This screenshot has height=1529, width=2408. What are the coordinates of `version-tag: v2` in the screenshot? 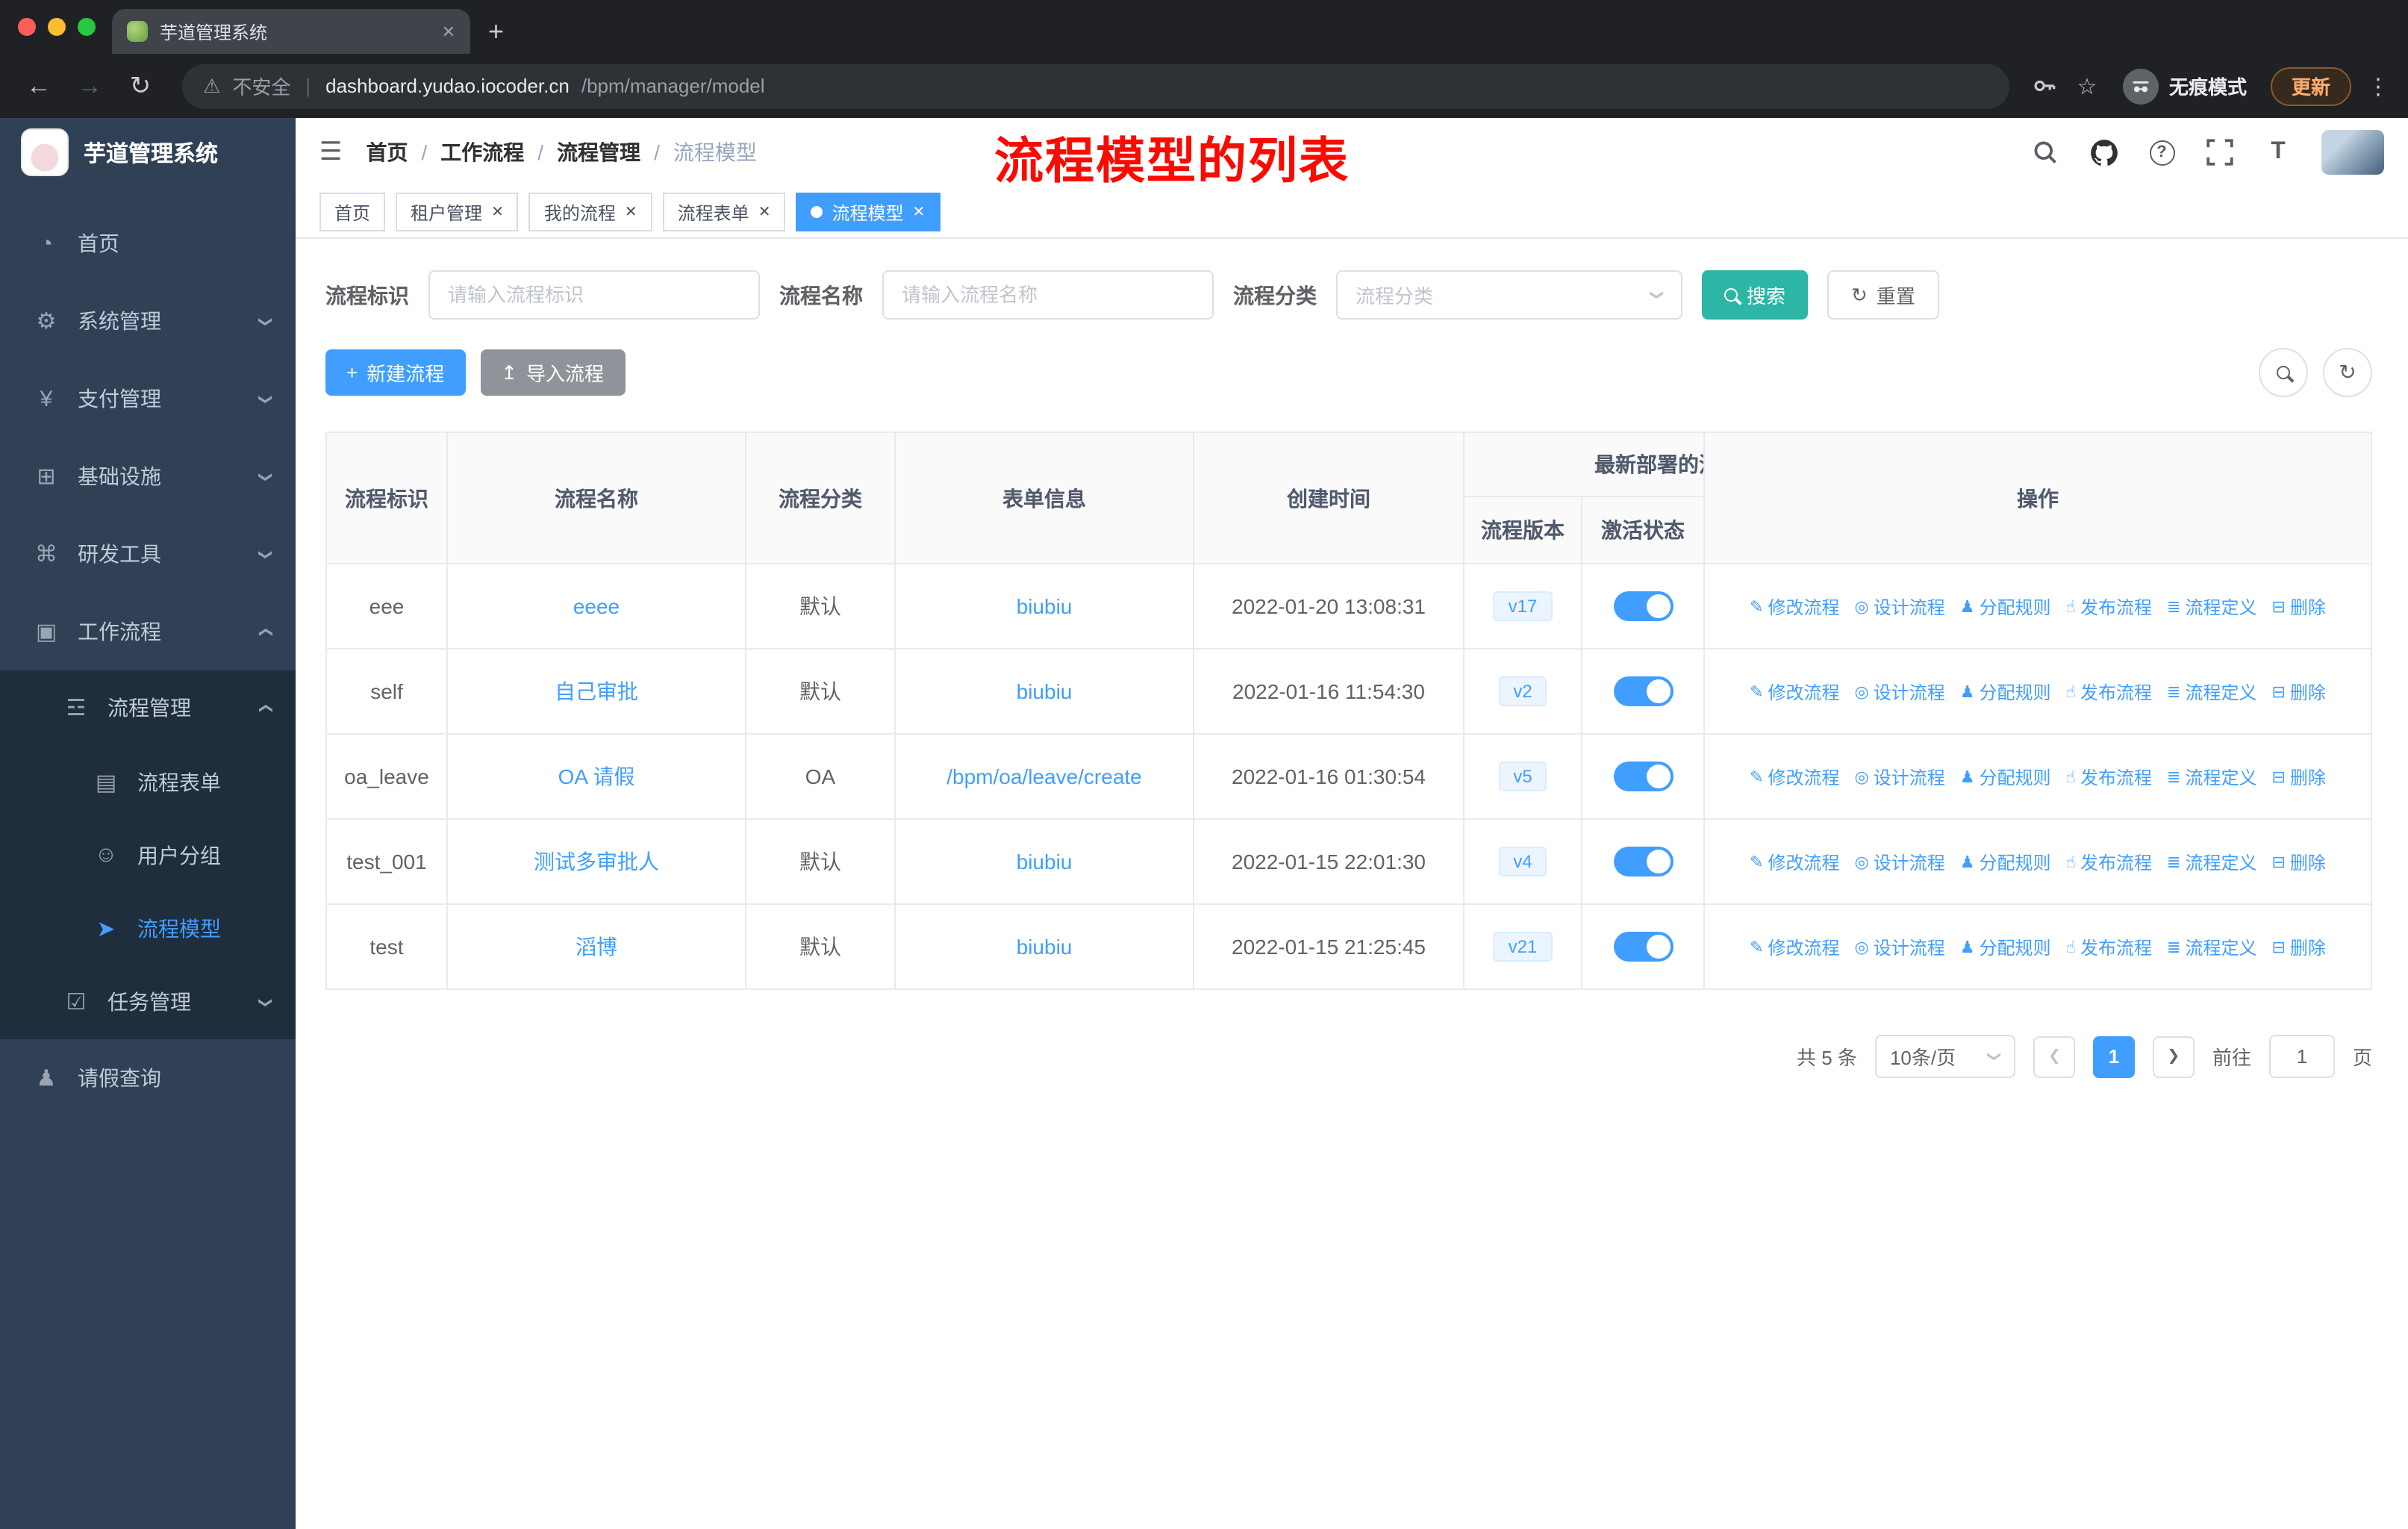 It's located at (1522, 691).